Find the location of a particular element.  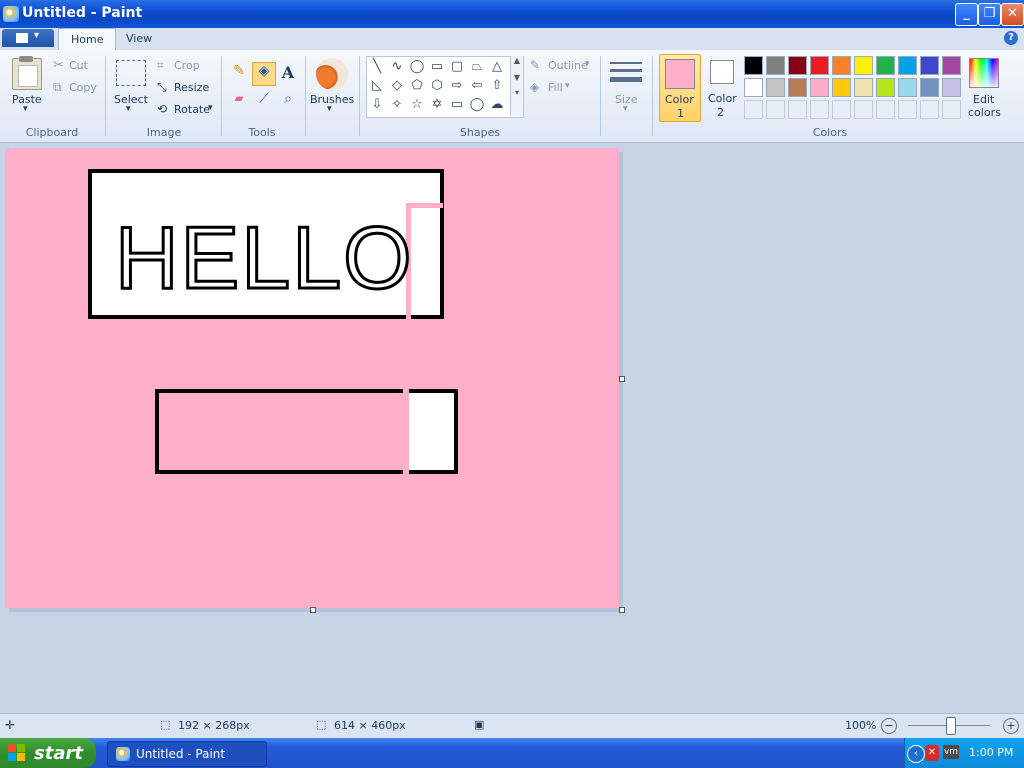

resize-button: Resize is located at coordinates (191, 87).